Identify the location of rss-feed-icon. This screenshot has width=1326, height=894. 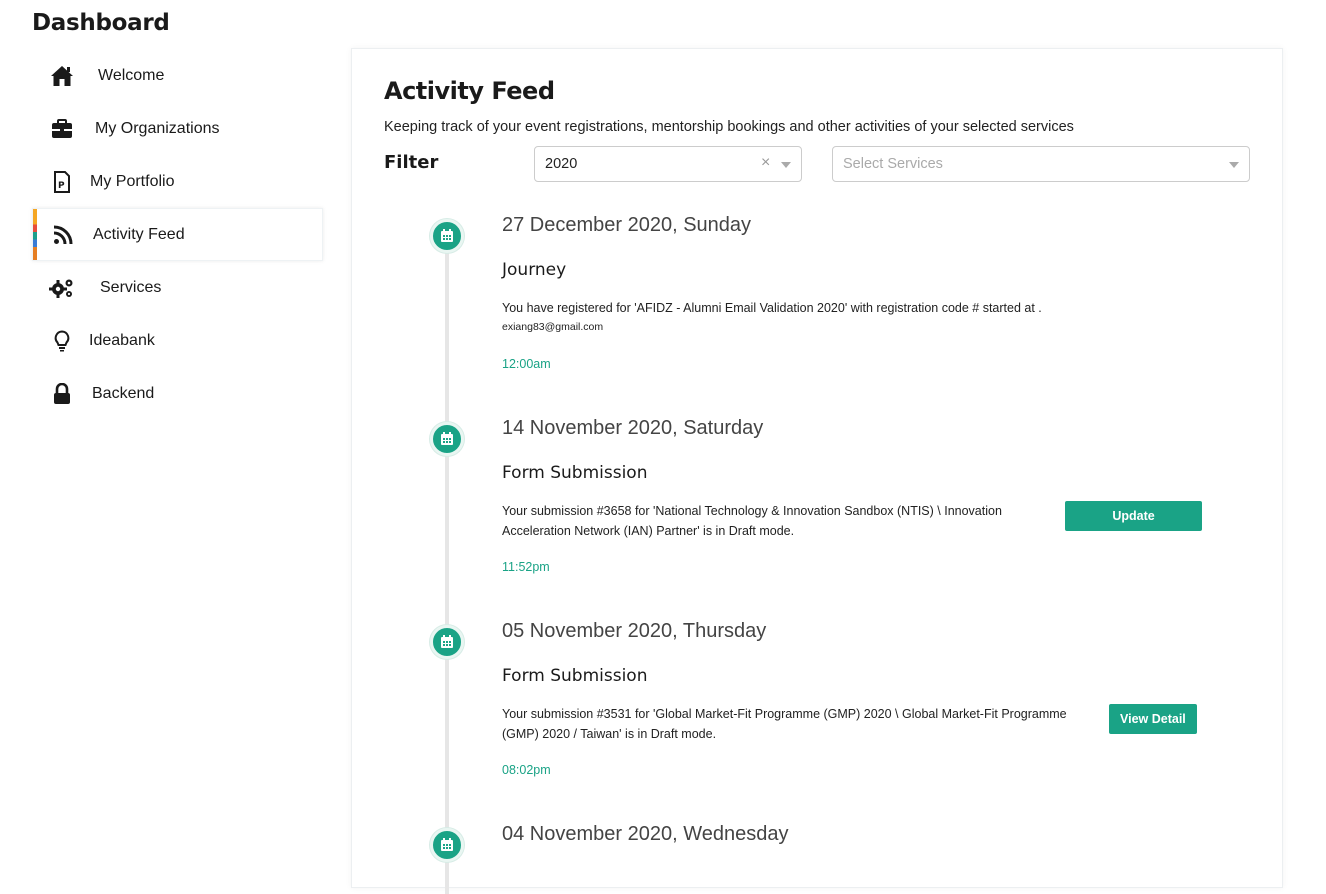
(63, 235).